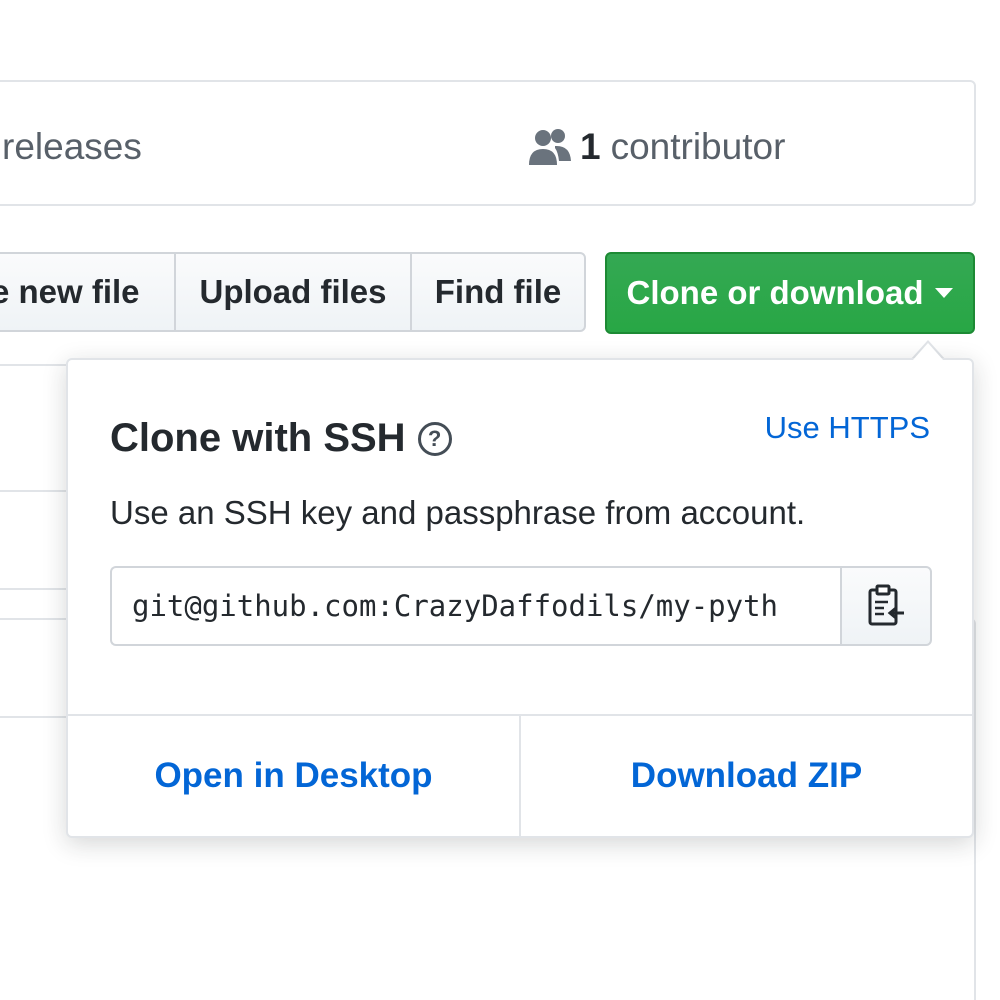 The image size is (1000, 1000). I want to click on find-file-button: Find file, so click(498, 292).